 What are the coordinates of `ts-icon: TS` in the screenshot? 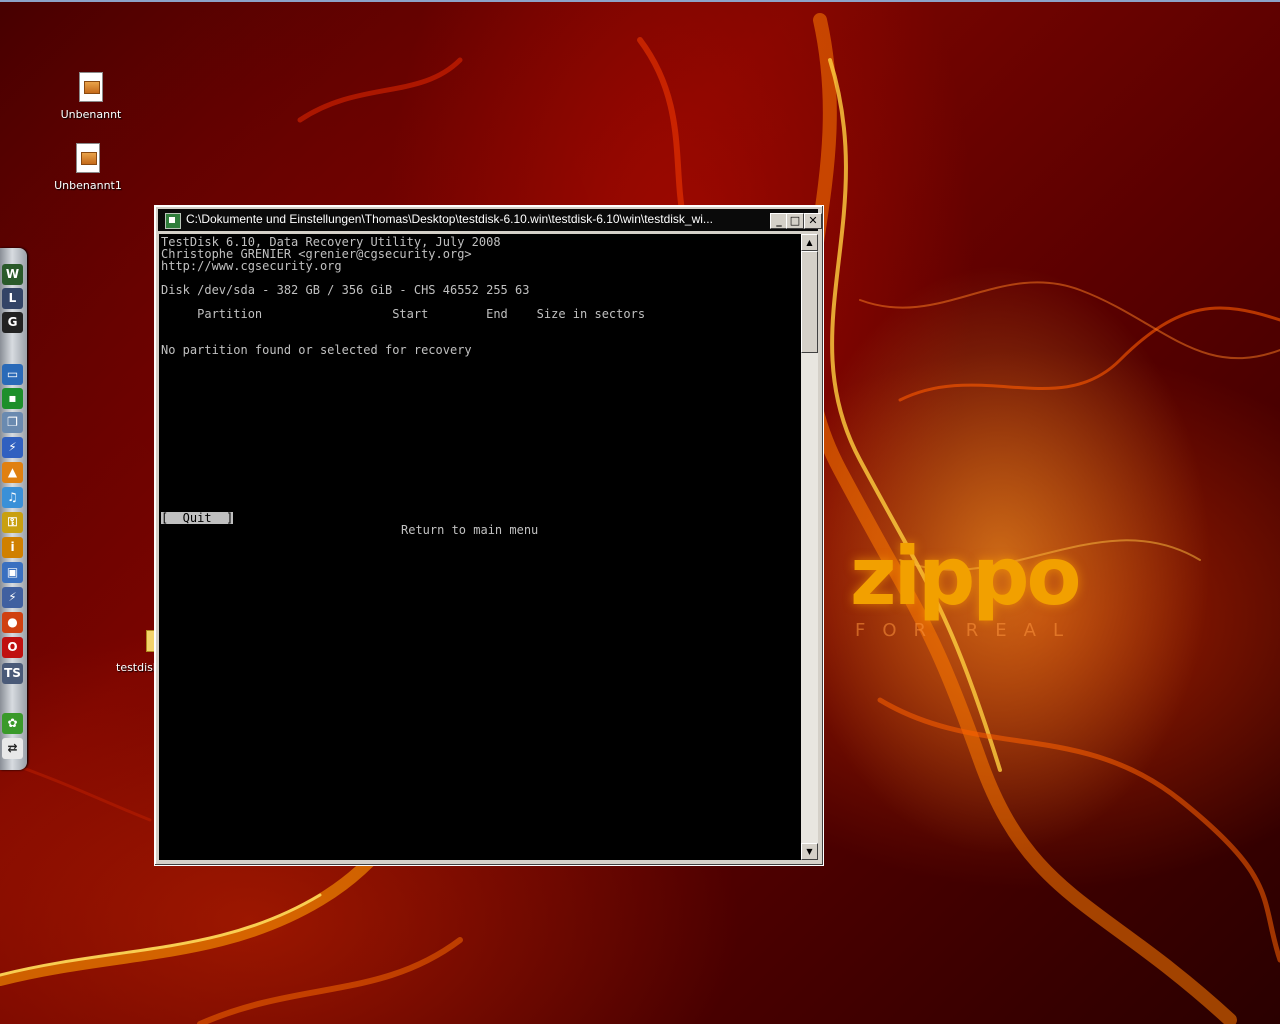 It's located at (12, 673).